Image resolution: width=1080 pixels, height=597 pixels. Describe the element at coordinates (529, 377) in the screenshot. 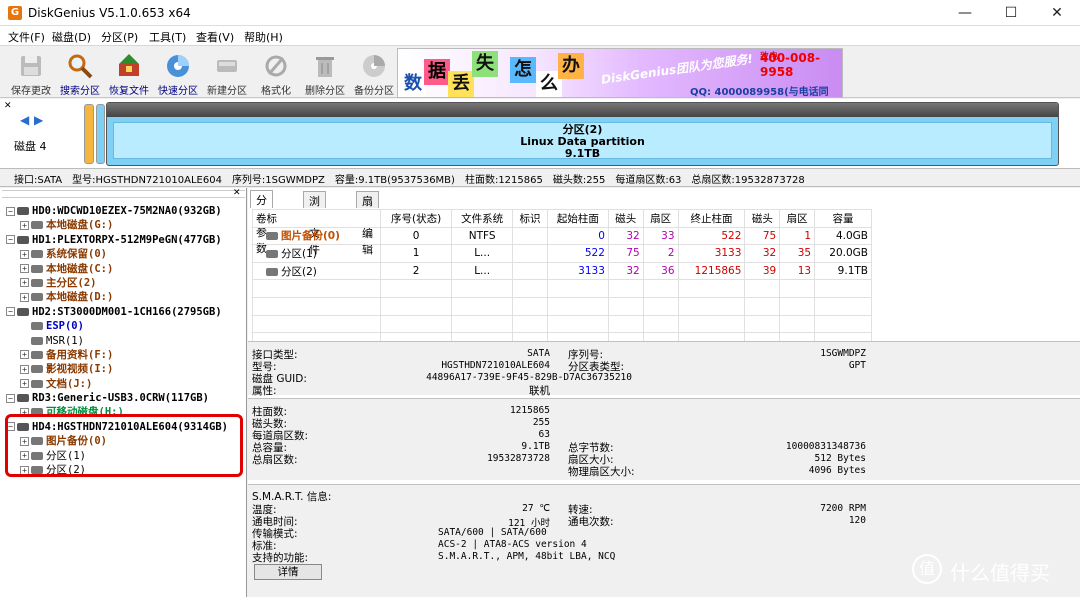

I see `guid-value: 44896A17-739E-9F45-829B-D7AC36735210` at that location.